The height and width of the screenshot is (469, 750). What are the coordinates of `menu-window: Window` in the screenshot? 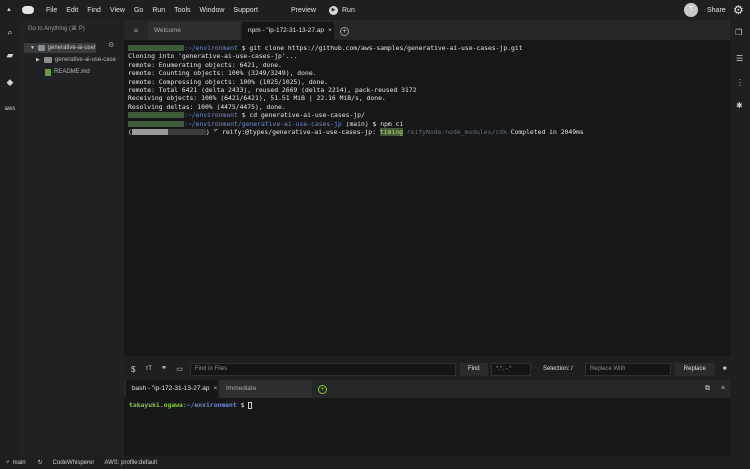 It's located at (212, 10).